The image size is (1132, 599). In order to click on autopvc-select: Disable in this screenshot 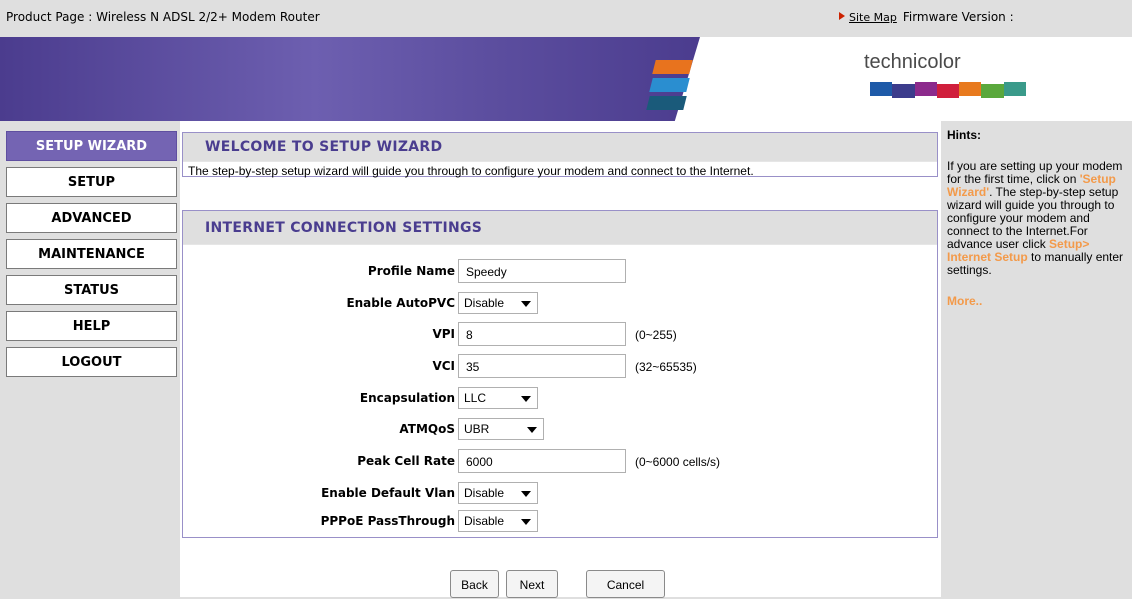, I will do `click(498, 303)`.